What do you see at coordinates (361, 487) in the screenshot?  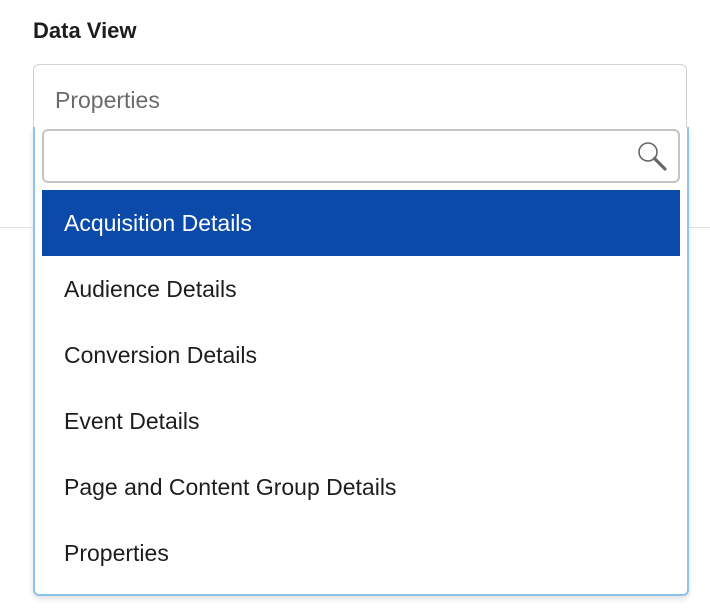 I see `option-page-and-content-group-details: Page and Content Group Details` at bounding box center [361, 487].